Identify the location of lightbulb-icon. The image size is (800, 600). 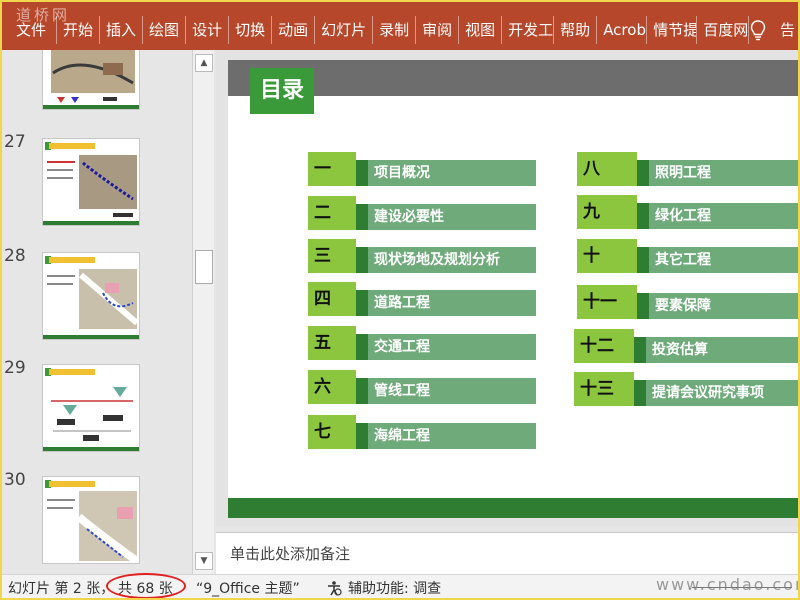
(758, 31).